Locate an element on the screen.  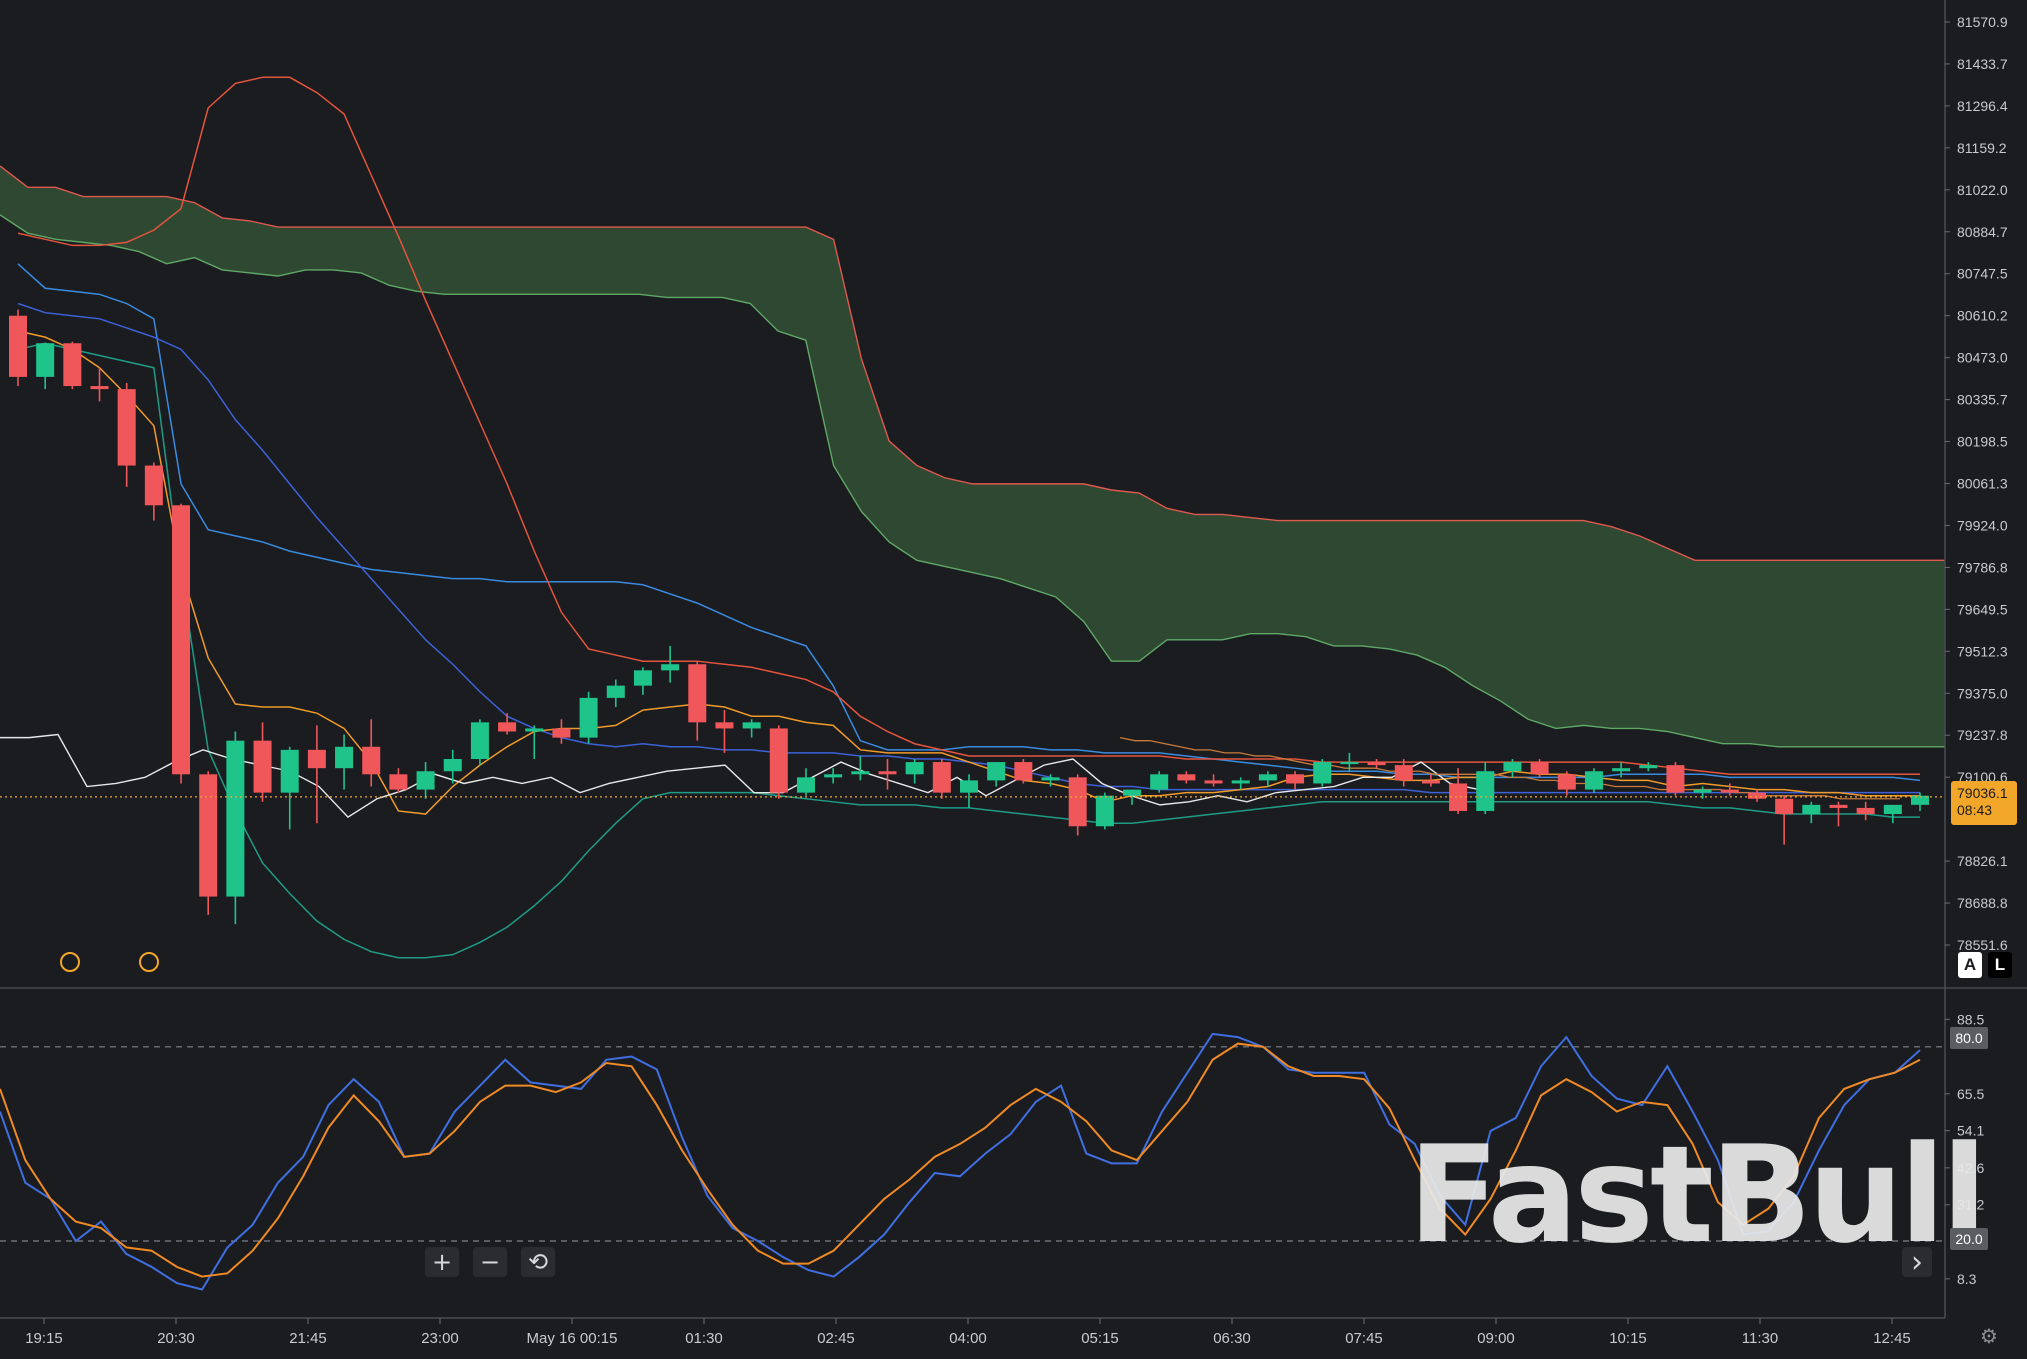
price-tick-label: 80747.5 is located at coordinates (1982, 274).